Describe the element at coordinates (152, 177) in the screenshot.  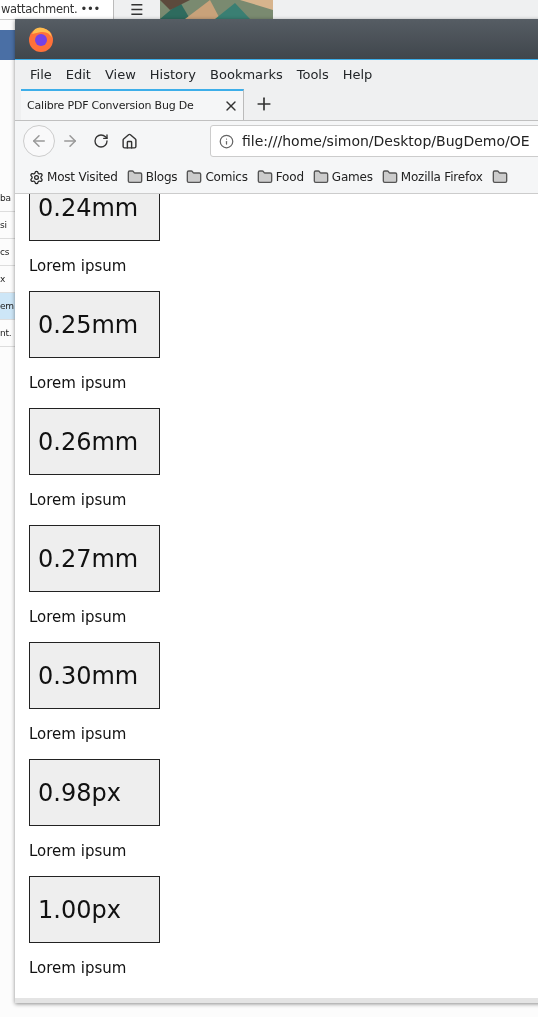
I see `bookmark-item: Blogs` at that location.